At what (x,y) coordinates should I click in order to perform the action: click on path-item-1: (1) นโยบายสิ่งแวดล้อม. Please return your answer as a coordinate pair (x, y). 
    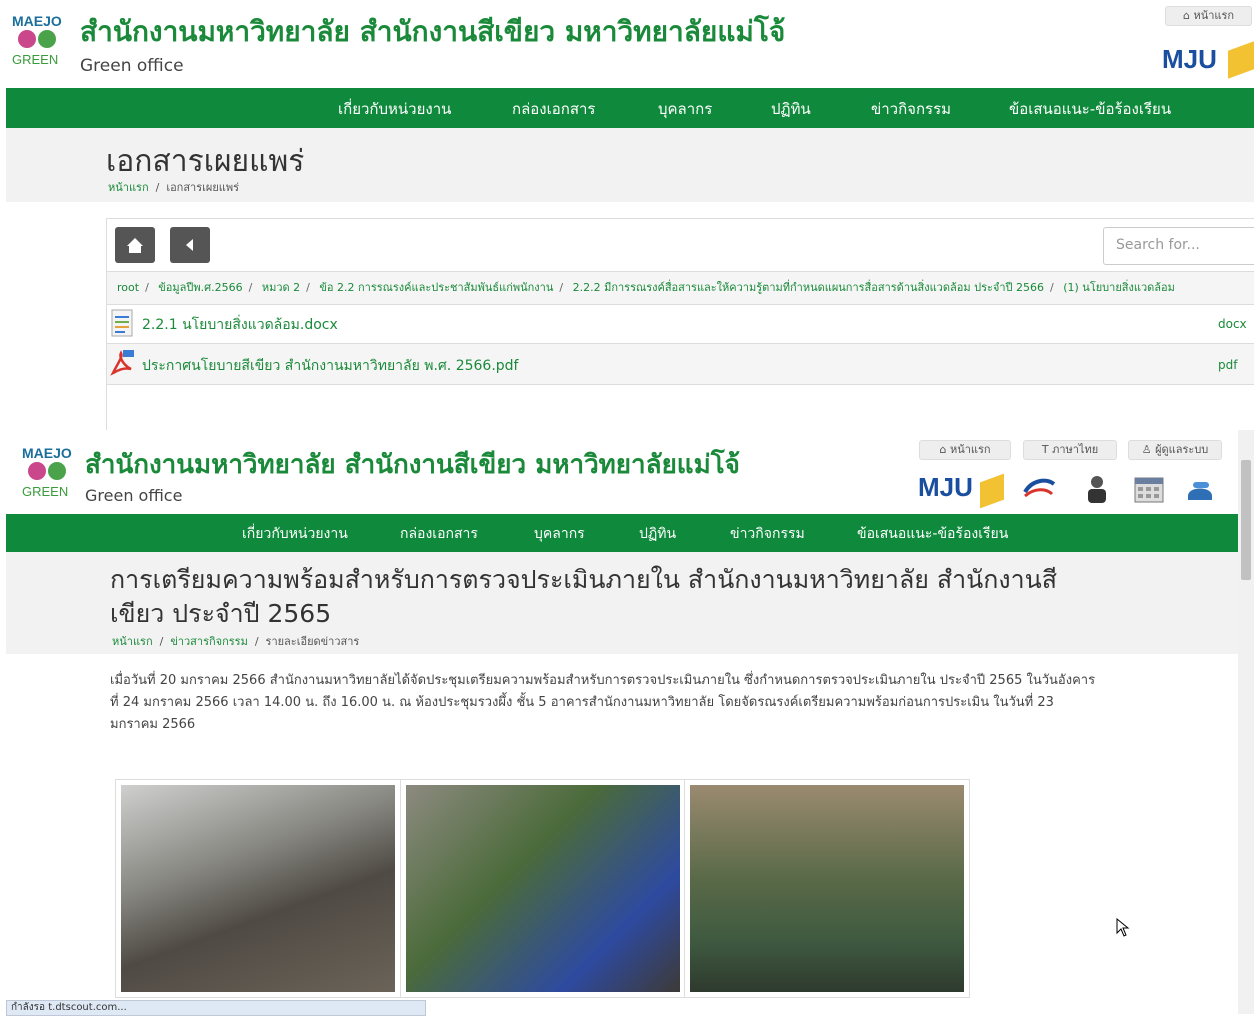
    Looking at the image, I should click on (1119, 287).